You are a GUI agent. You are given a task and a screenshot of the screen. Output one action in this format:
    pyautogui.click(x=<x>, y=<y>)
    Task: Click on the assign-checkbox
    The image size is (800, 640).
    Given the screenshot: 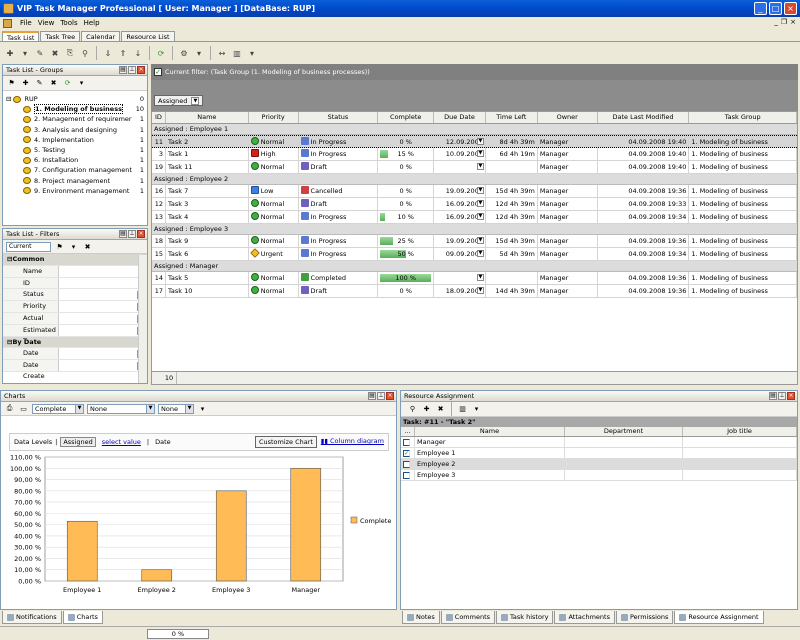 What is the action you would take?
    pyautogui.click(x=406, y=475)
    